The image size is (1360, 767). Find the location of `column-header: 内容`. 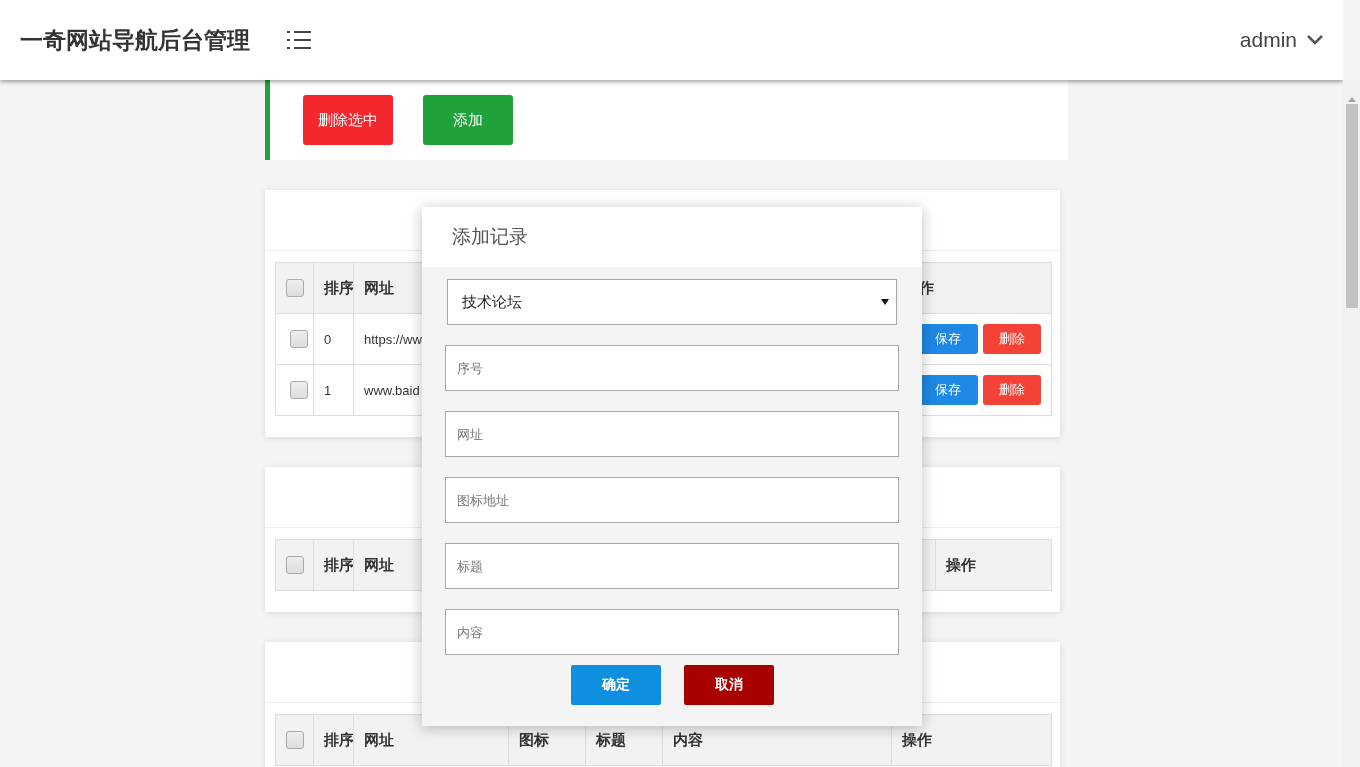

column-header: 内容 is located at coordinates (688, 740).